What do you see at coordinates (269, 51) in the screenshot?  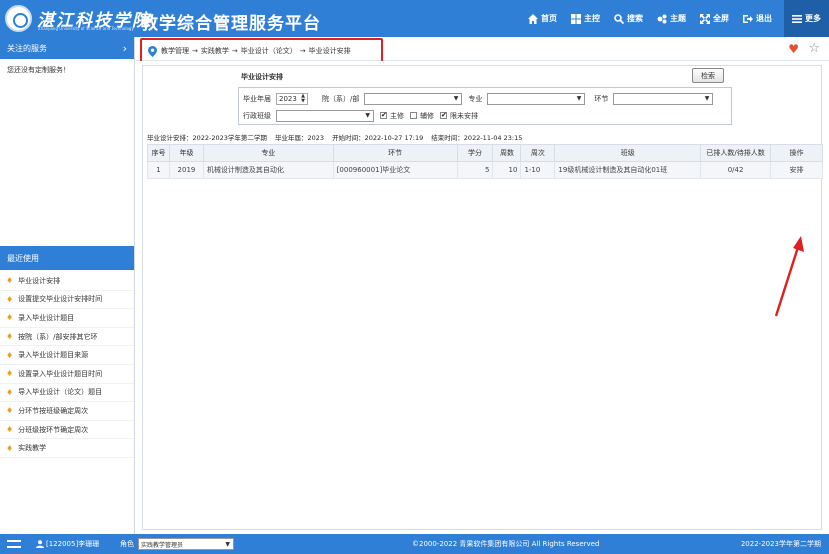 I see `breadcrumb-item: 毕业设计（论文）` at bounding box center [269, 51].